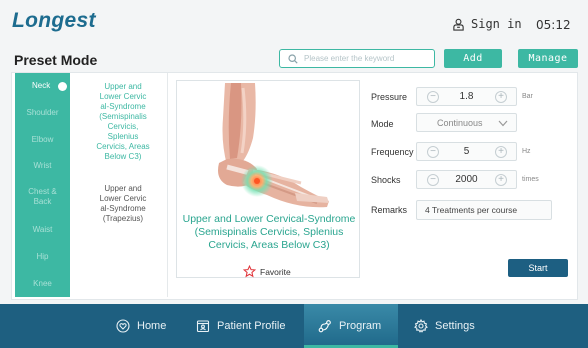 This screenshot has height=348, width=588. I want to click on nav-patient-profile-label: Patient Profile, so click(251, 326).